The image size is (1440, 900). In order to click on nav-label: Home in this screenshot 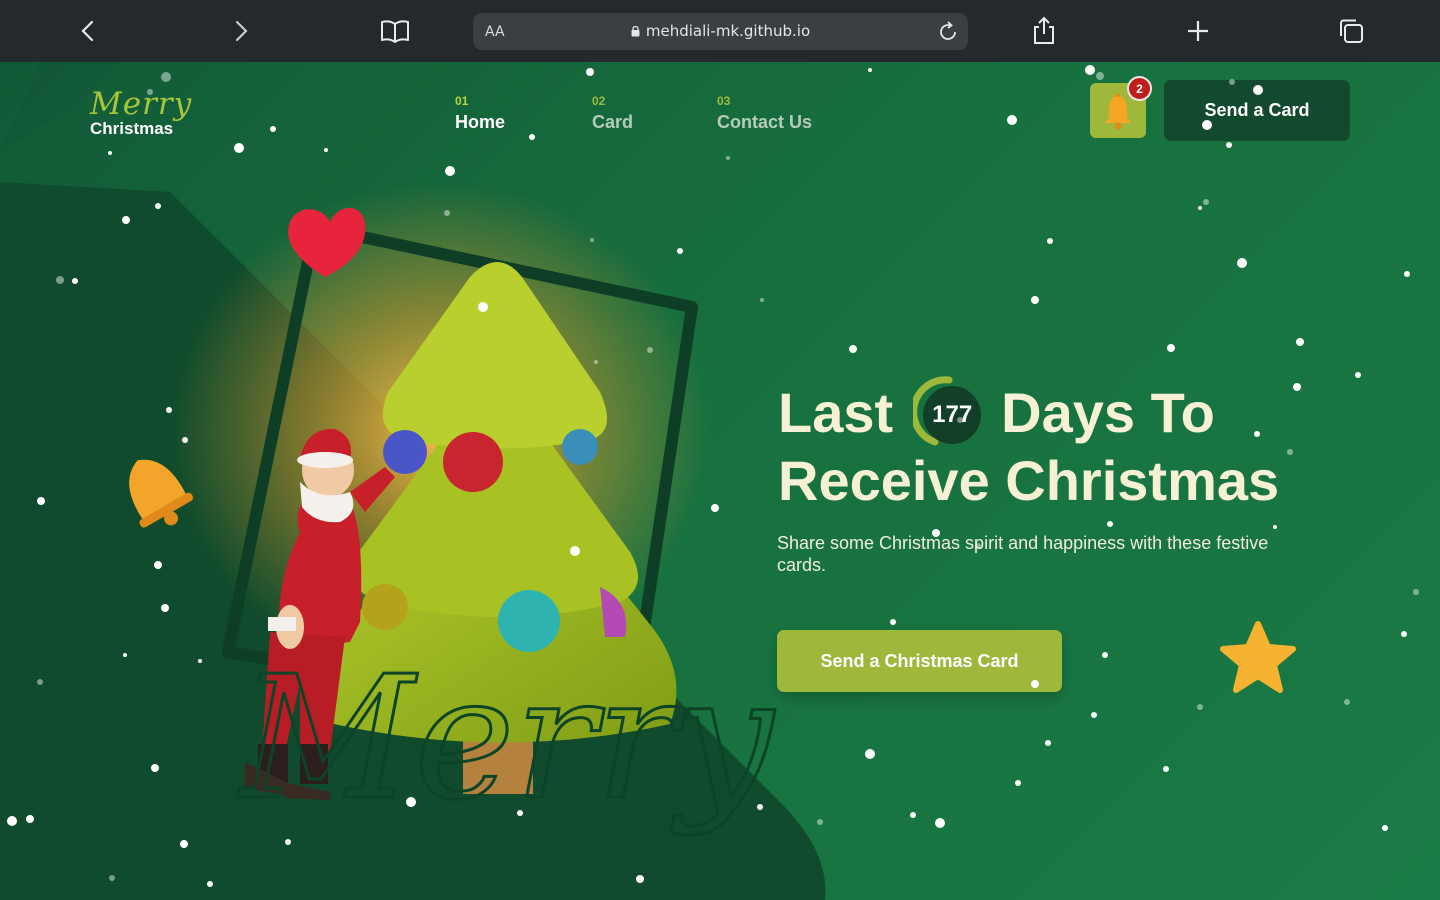, I will do `click(480, 122)`.